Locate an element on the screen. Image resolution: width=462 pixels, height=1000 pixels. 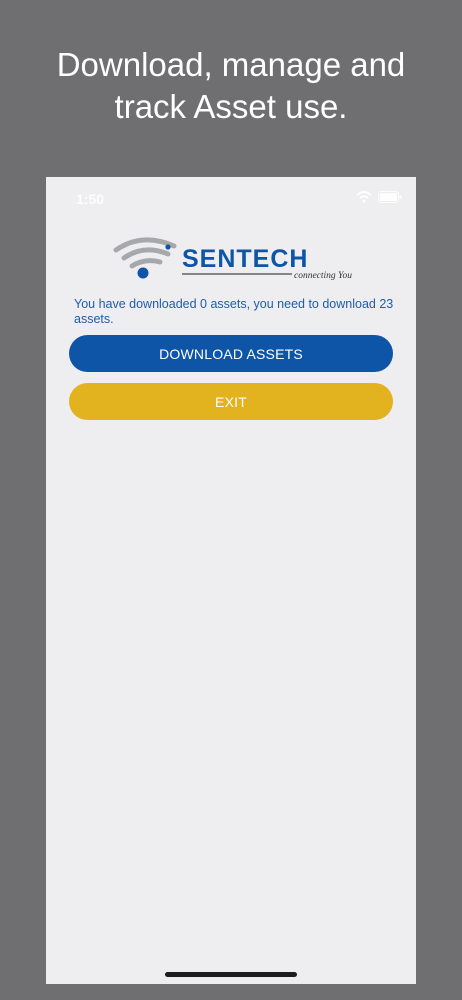
sentech-logo: SENTECH connecting You is located at coordinates (232, 259).